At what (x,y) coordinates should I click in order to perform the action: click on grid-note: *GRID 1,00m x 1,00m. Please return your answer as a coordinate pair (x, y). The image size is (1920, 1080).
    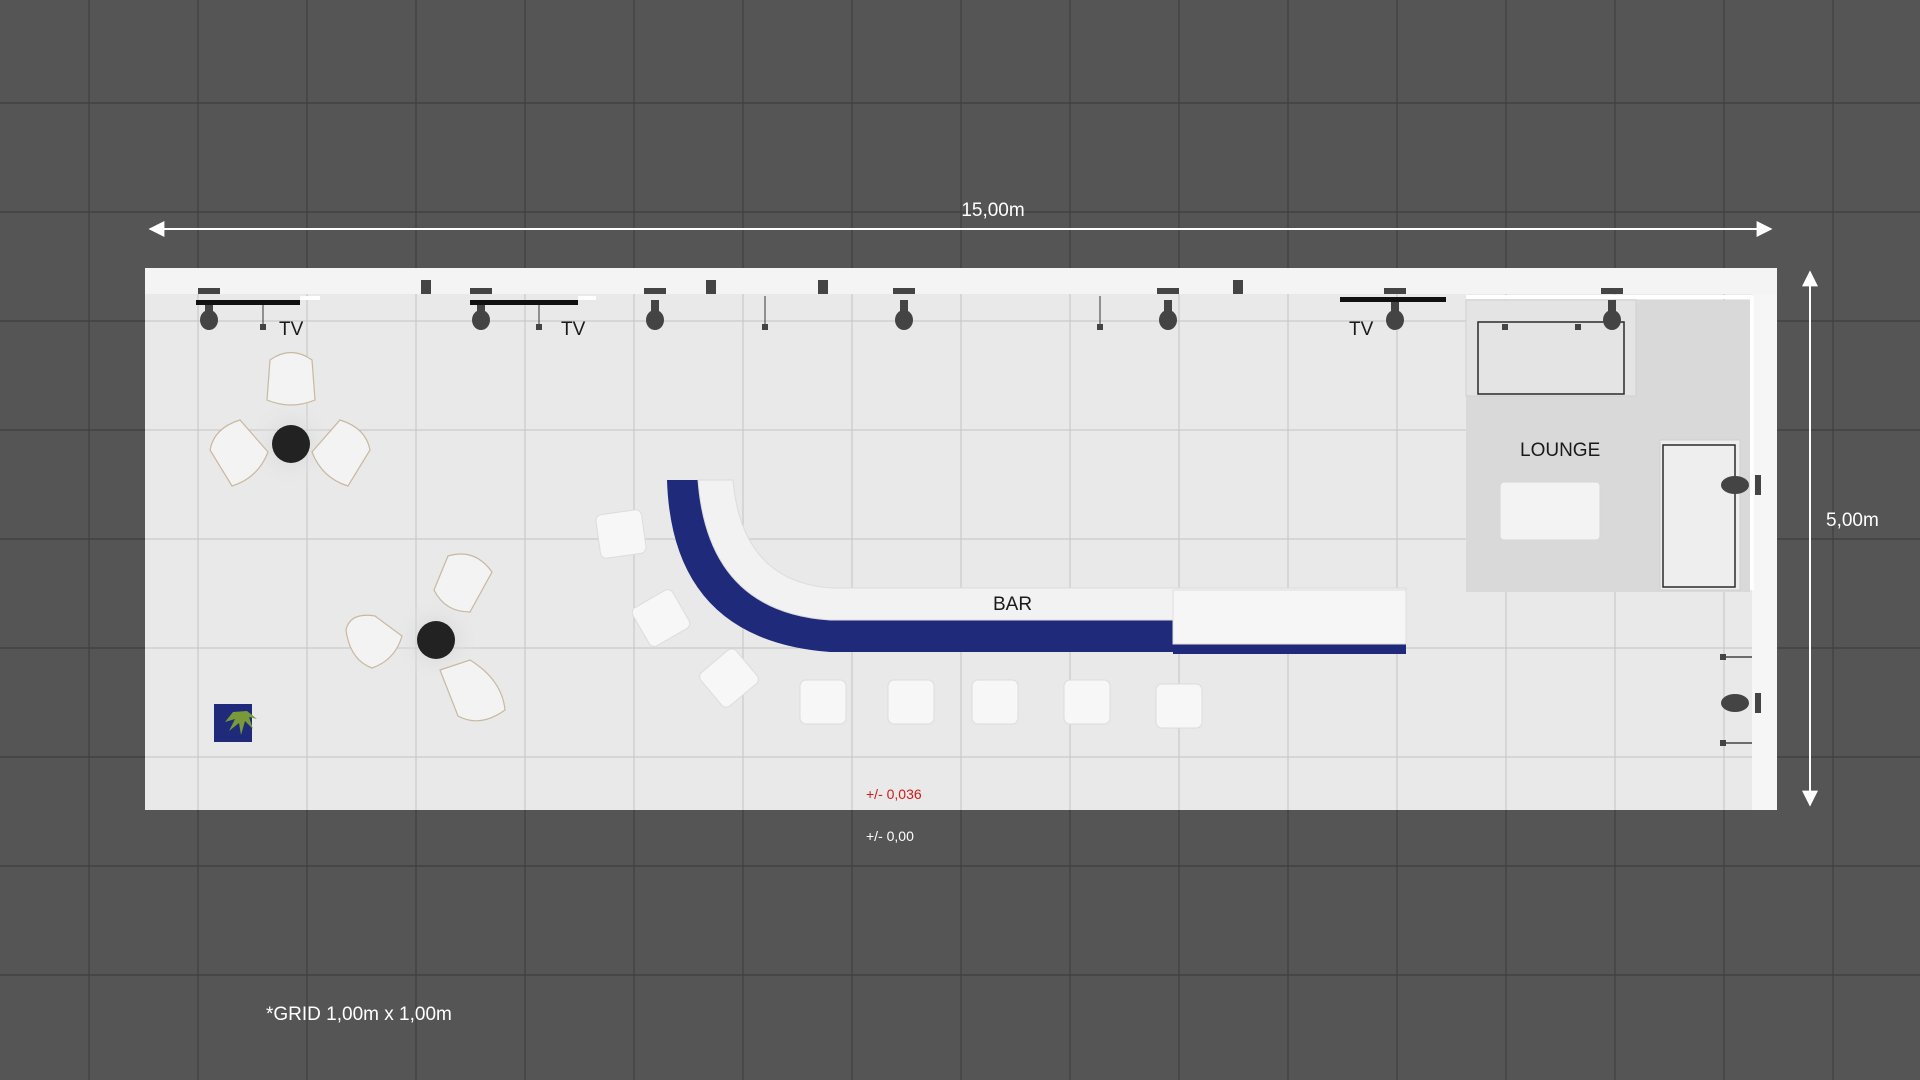
    Looking at the image, I should click on (359, 1014).